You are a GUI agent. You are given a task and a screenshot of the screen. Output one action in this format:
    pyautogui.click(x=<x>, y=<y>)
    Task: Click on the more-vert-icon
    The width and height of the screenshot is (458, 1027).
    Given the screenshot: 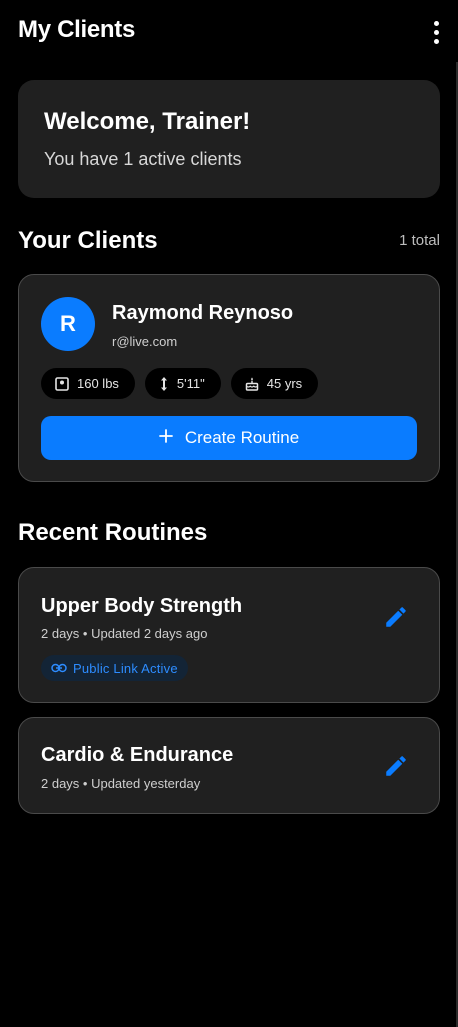 What is the action you would take?
    pyautogui.click(x=436, y=32)
    